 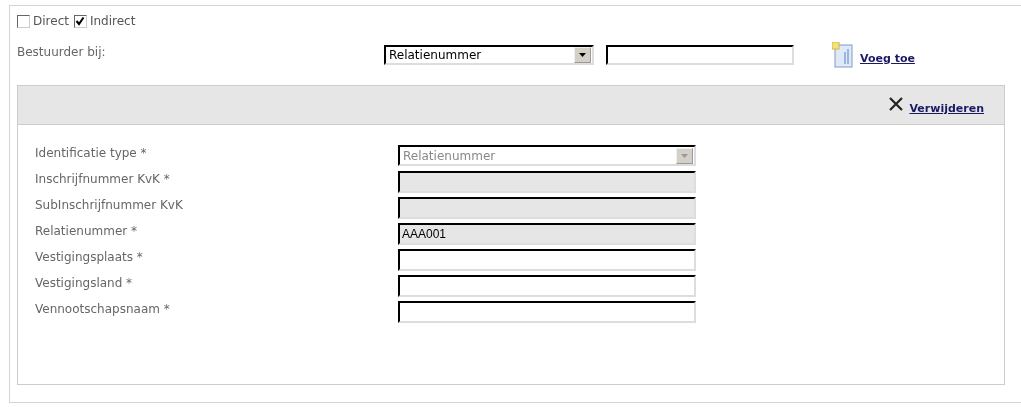 What do you see at coordinates (84, 282) in the screenshot?
I see `field-label: Vestigingsland *` at bounding box center [84, 282].